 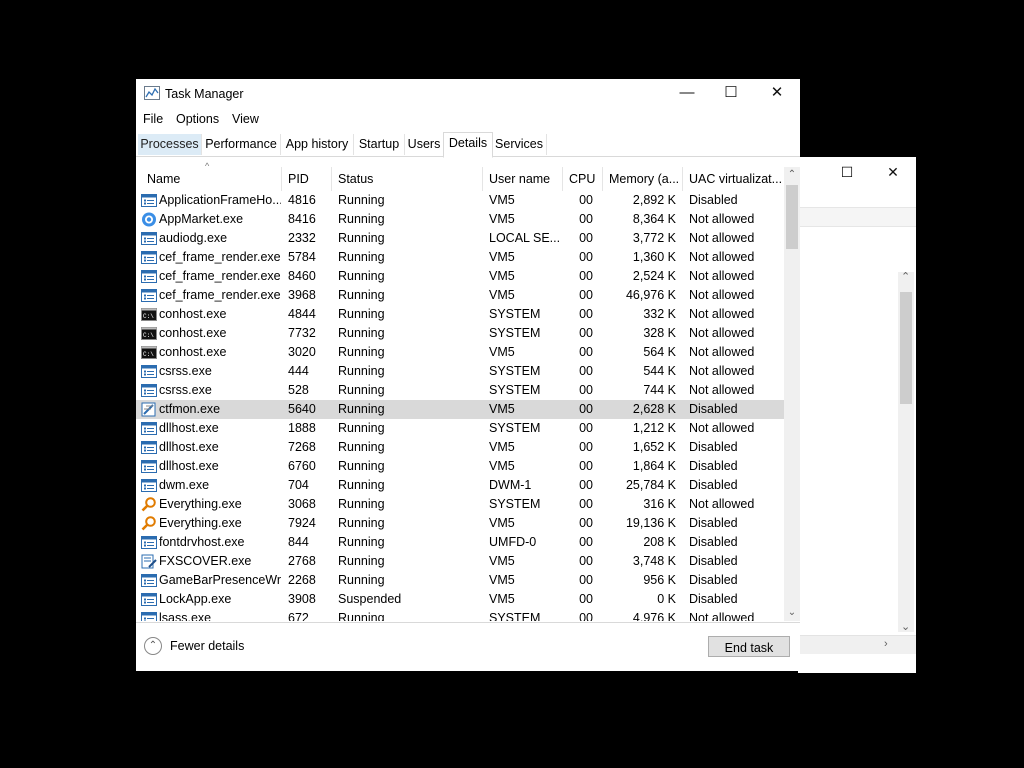 What do you see at coordinates (207, 646) in the screenshot?
I see `fewer-details-label: Fewer details` at bounding box center [207, 646].